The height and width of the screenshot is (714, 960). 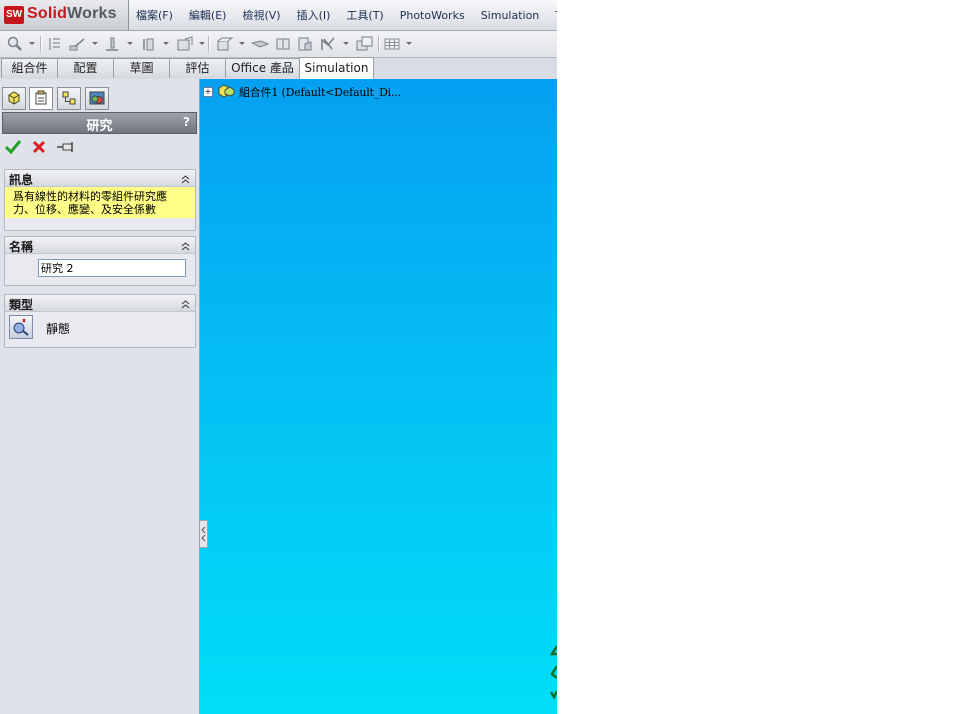 I want to click on display-style-icon, so click(x=260, y=44).